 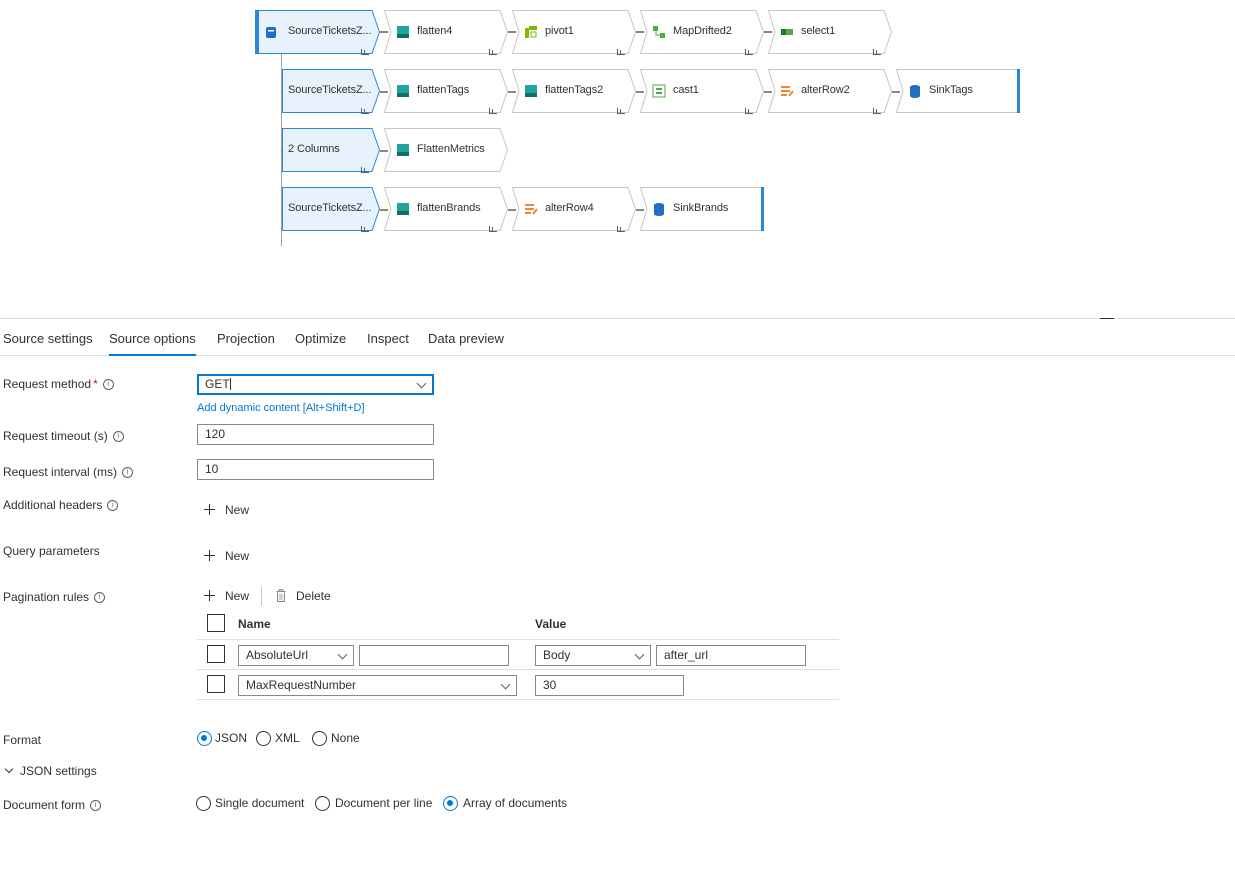 I want to click on transform-node: FlattenMetrics, so click(x=446, y=150).